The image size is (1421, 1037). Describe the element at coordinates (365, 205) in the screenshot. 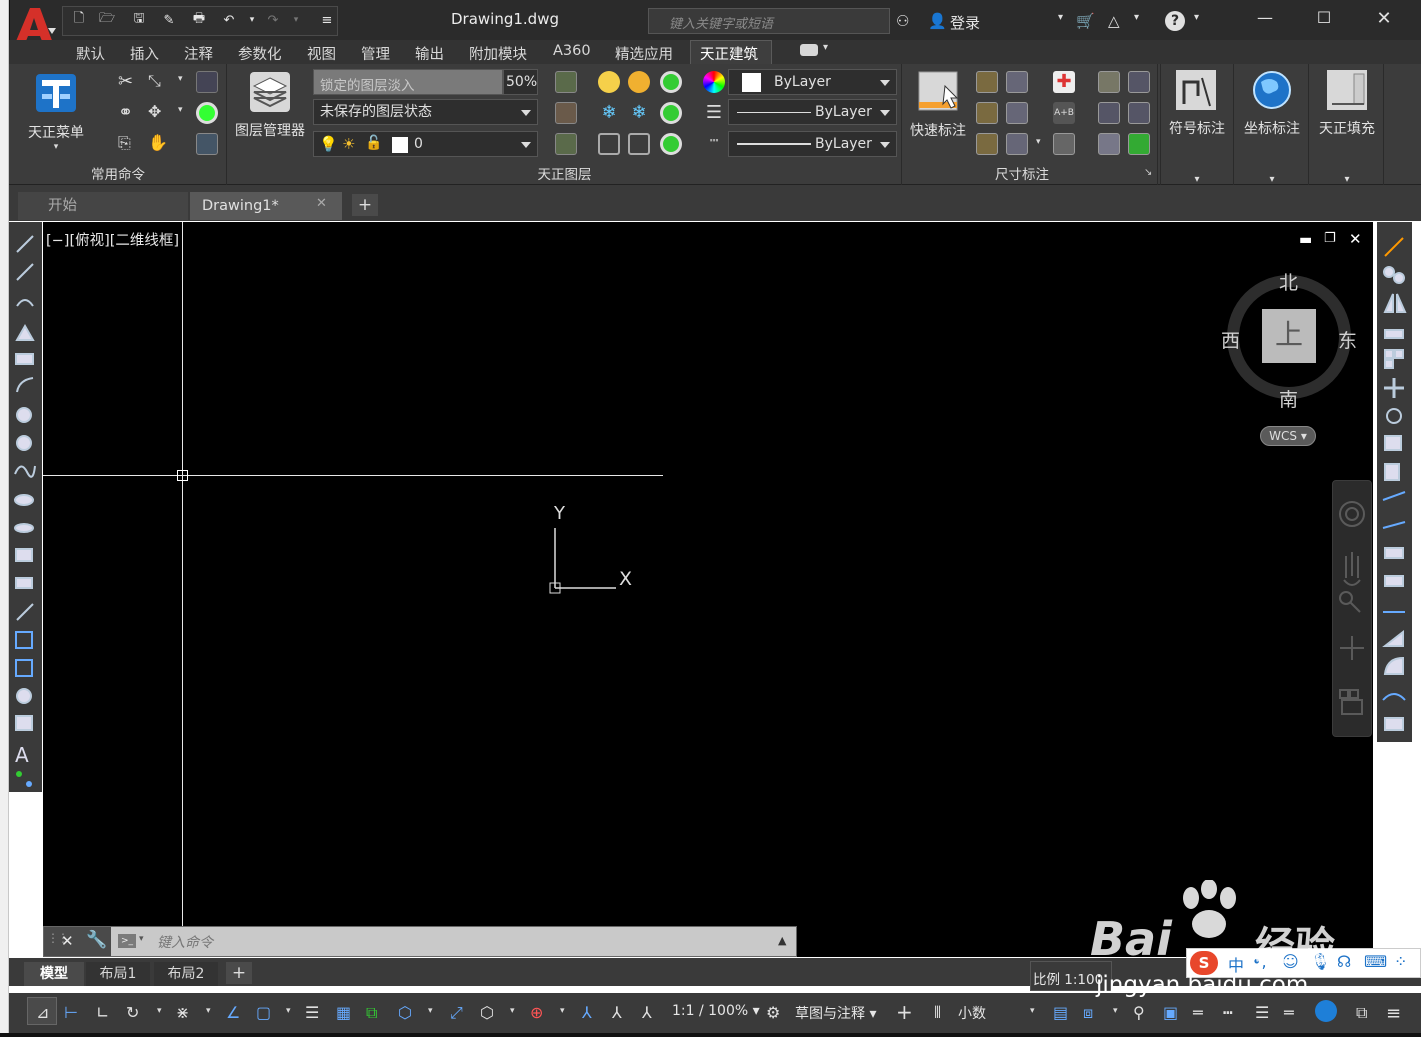

I see `new-tab-icon: +` at that location.